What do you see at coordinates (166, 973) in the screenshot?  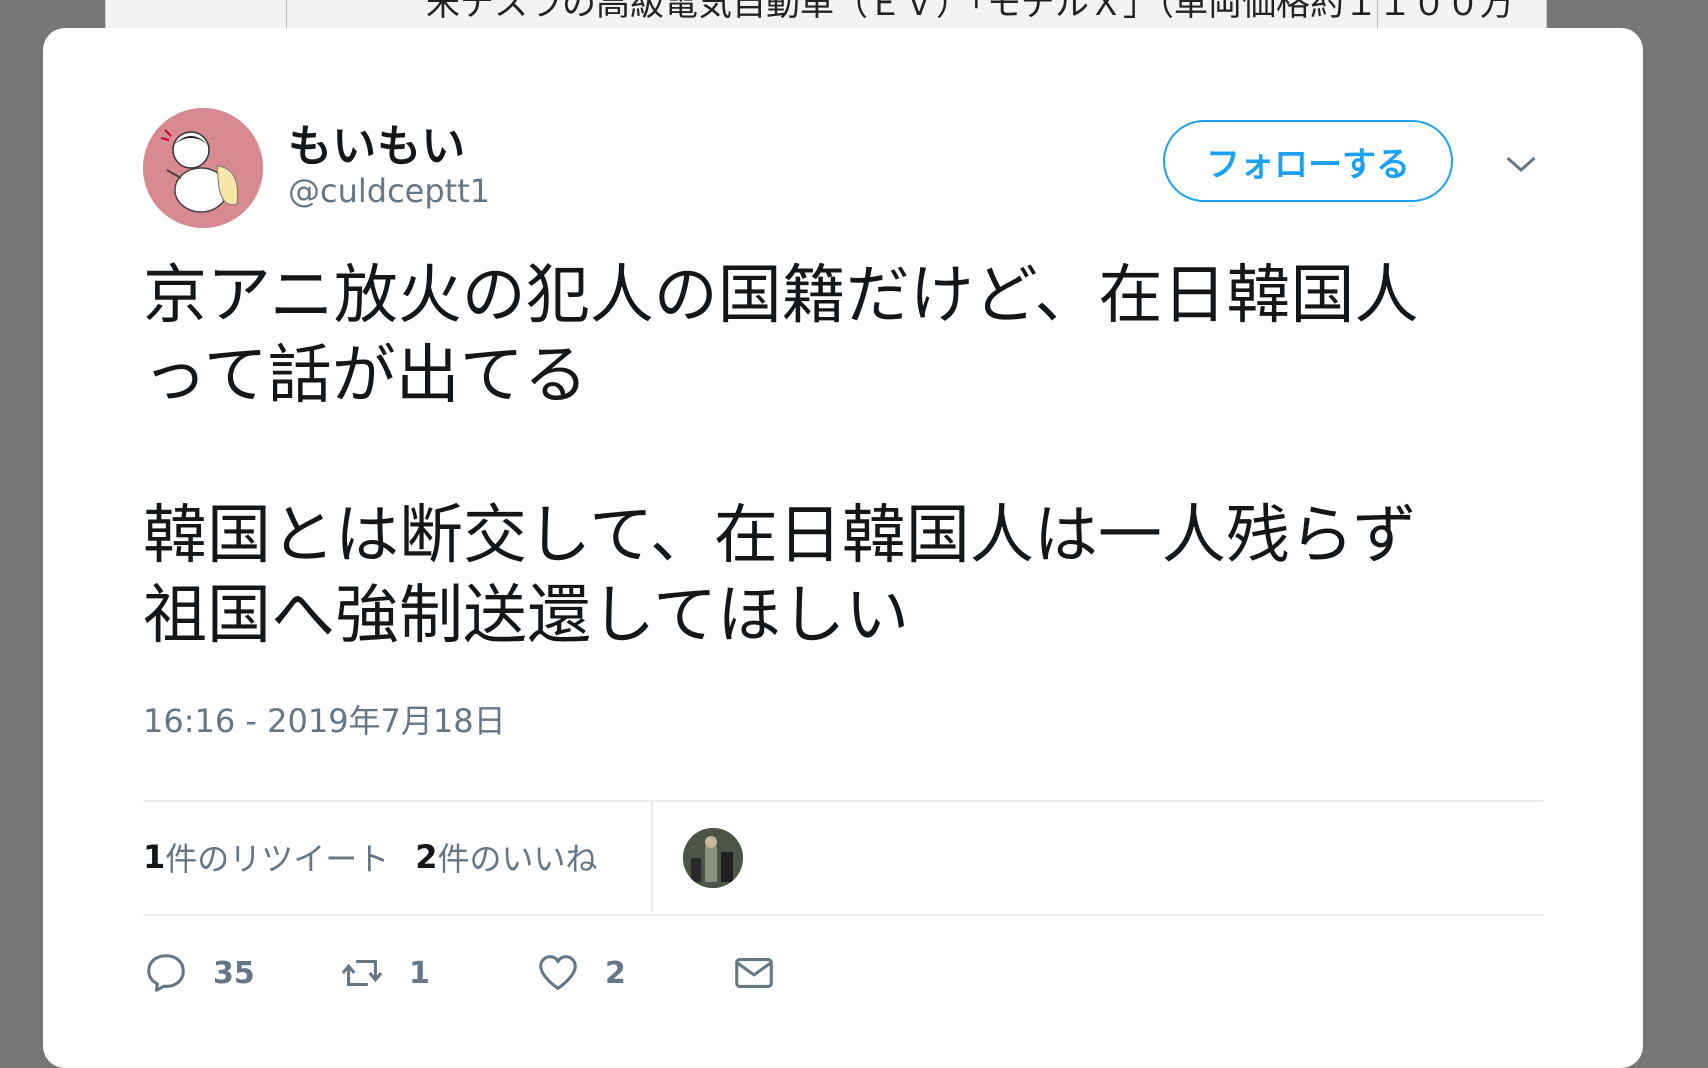 I see `reply-icon` at bounding box center [166, 973].